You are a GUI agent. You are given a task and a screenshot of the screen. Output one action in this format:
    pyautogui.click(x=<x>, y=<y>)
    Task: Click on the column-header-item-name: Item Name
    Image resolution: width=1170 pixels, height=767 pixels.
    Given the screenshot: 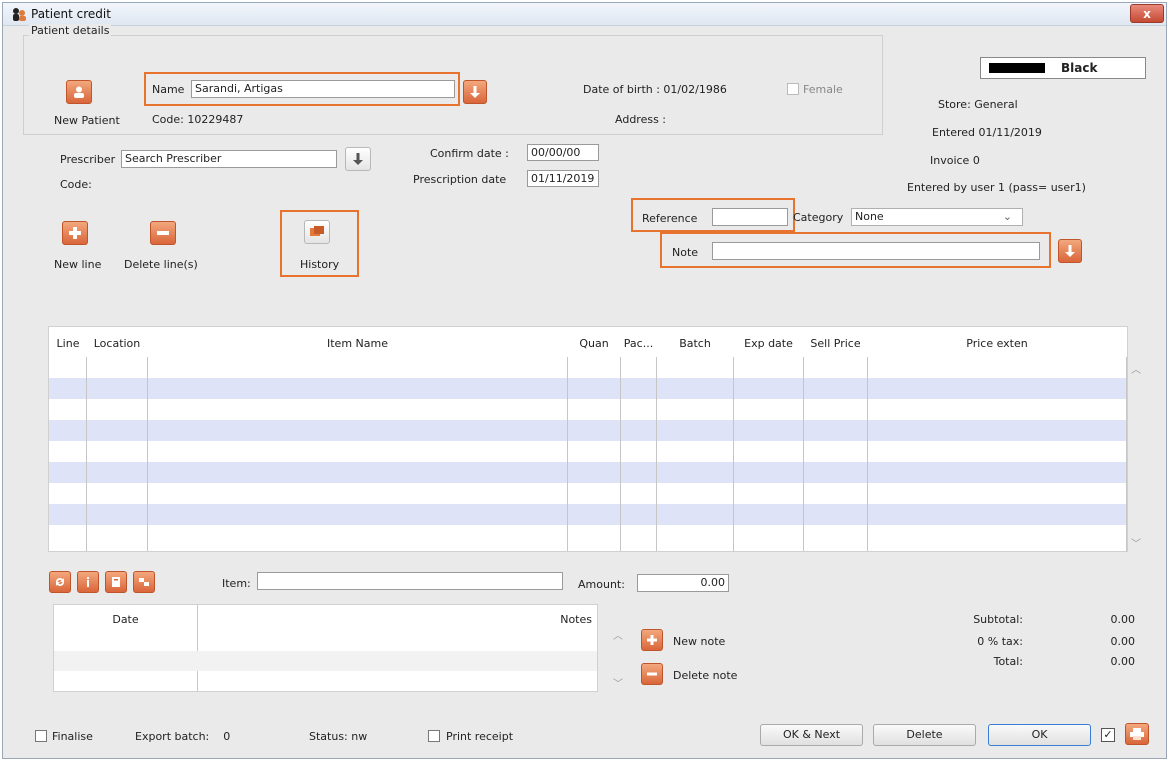 What is the action you would take?
    pyautogui.click(x=357, y=343)
    